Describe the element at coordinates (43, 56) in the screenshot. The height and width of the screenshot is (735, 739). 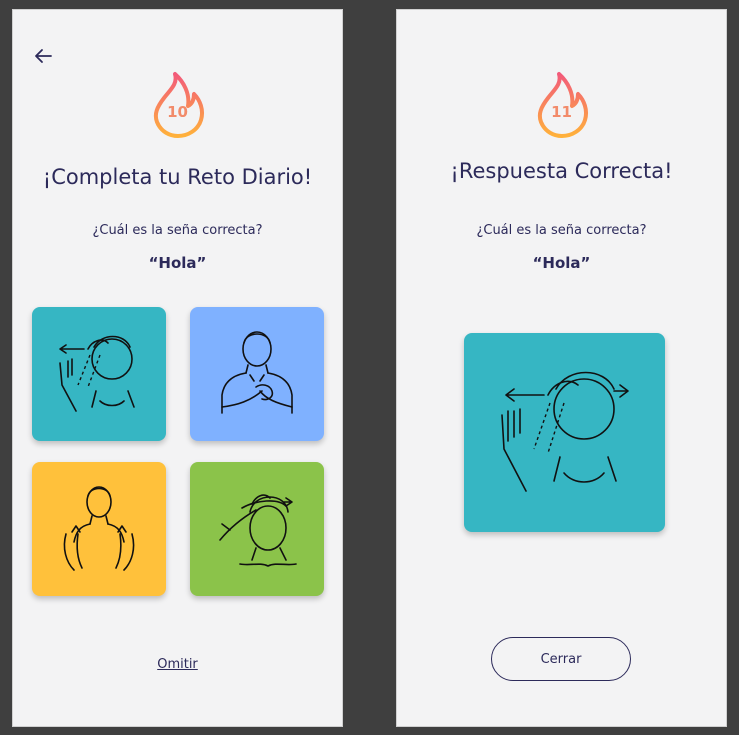
I see `back-arrow-icon` at that location.